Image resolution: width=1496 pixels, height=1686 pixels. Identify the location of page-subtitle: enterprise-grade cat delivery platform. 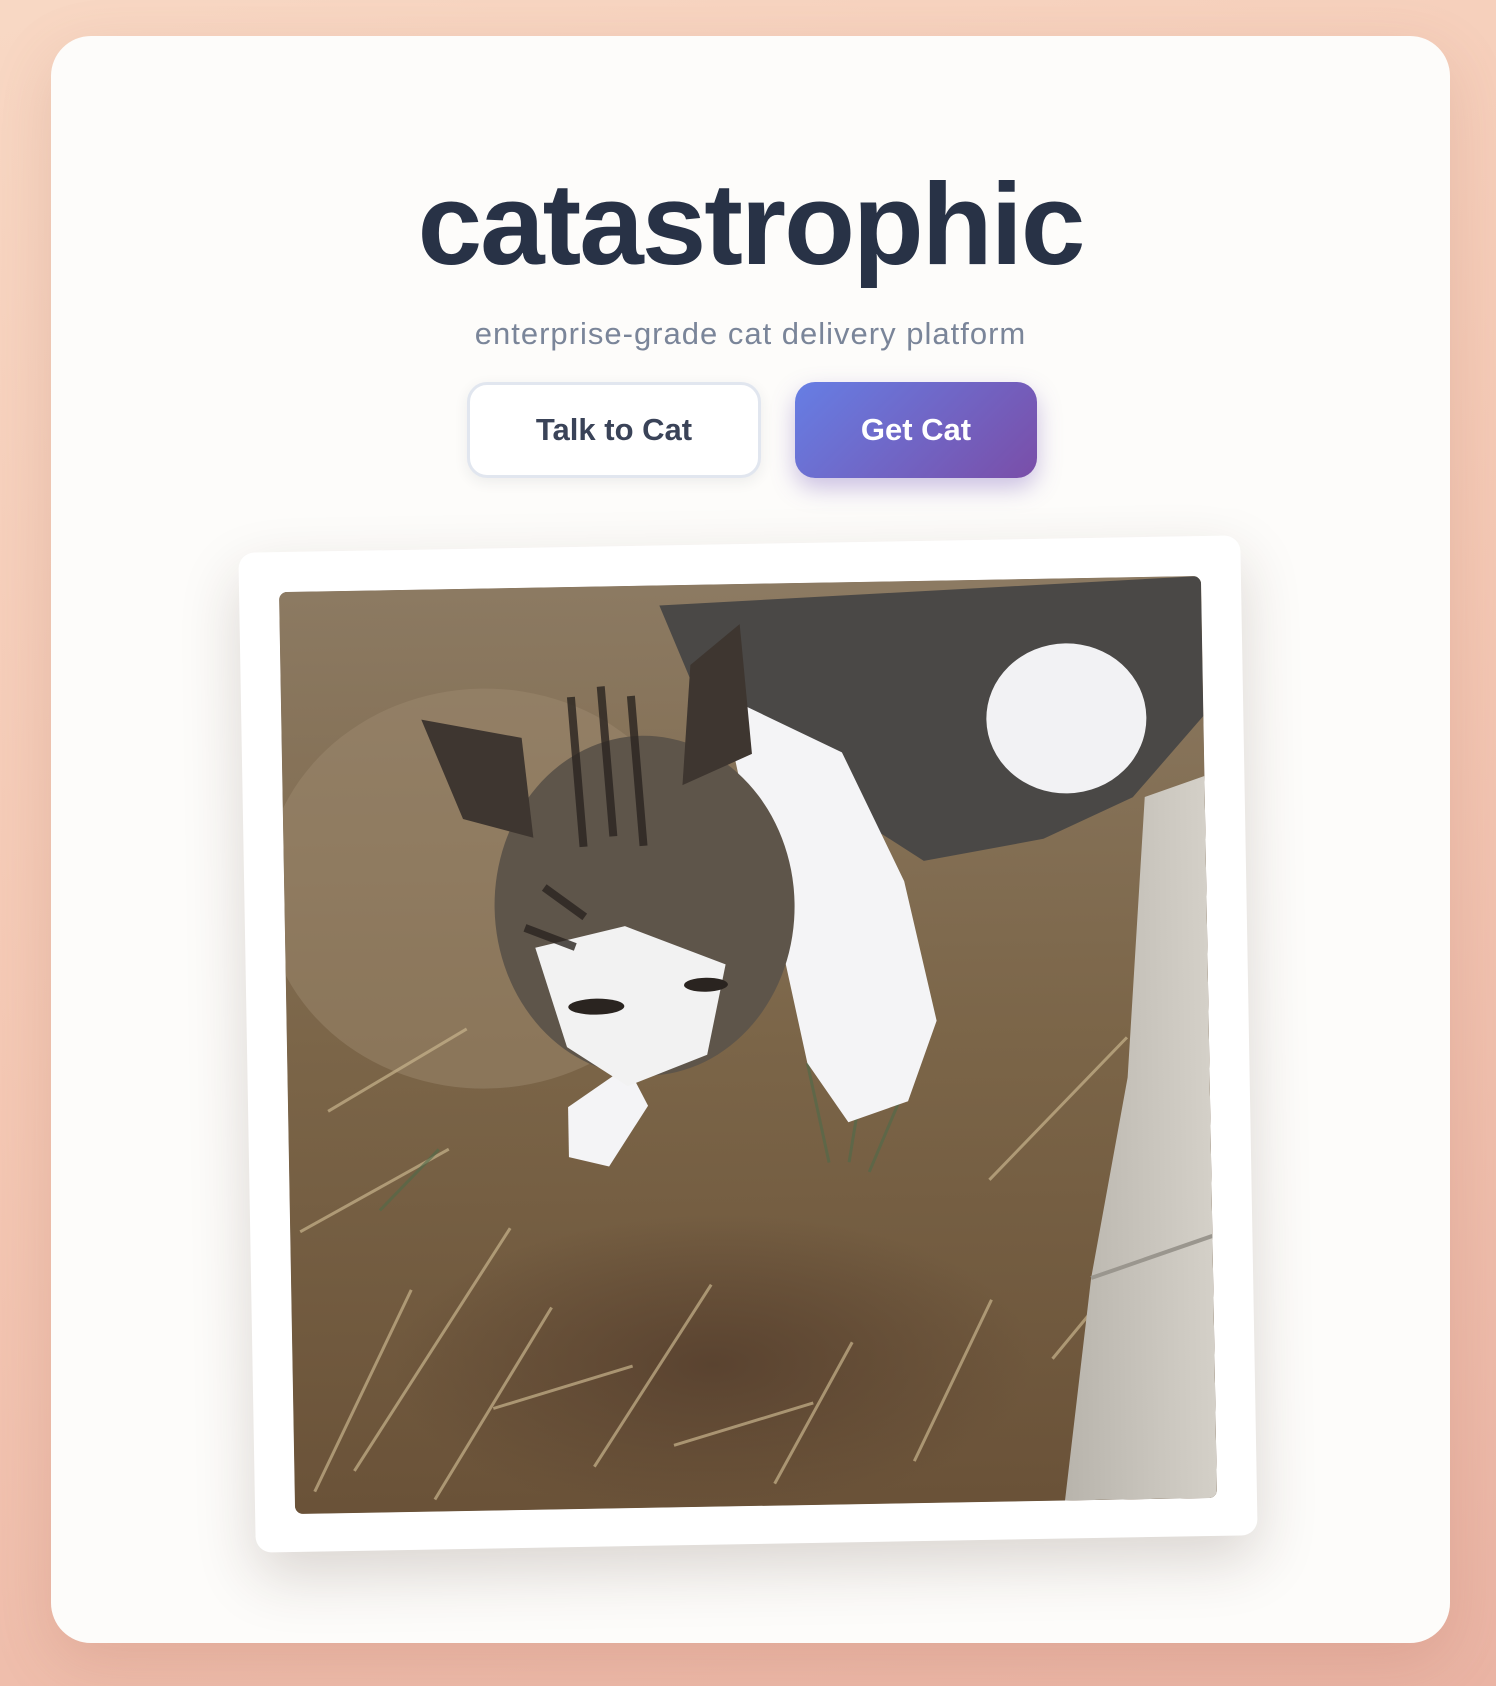
(750, 333).